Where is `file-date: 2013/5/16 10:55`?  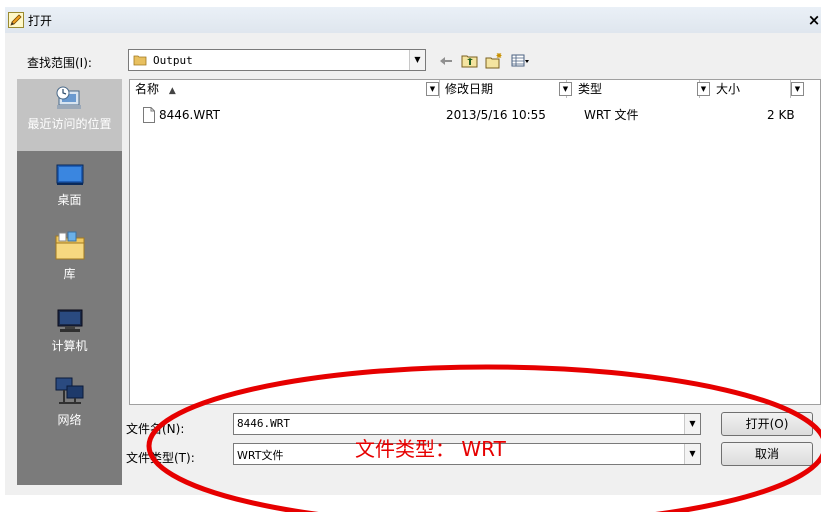 file-date: 2013/5/16 10:55 is located at coordinates (496, 115).